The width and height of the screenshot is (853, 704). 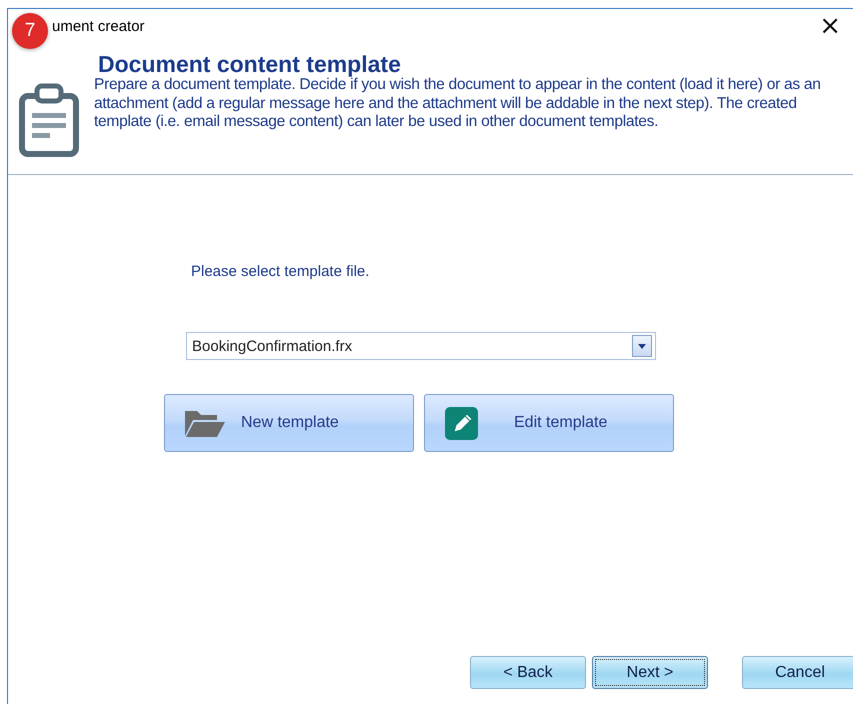 What do you see at coordinates (549, 423) in the screenshot?
I see `edit-template-button: Edit template` at bounding box center [549, 423].